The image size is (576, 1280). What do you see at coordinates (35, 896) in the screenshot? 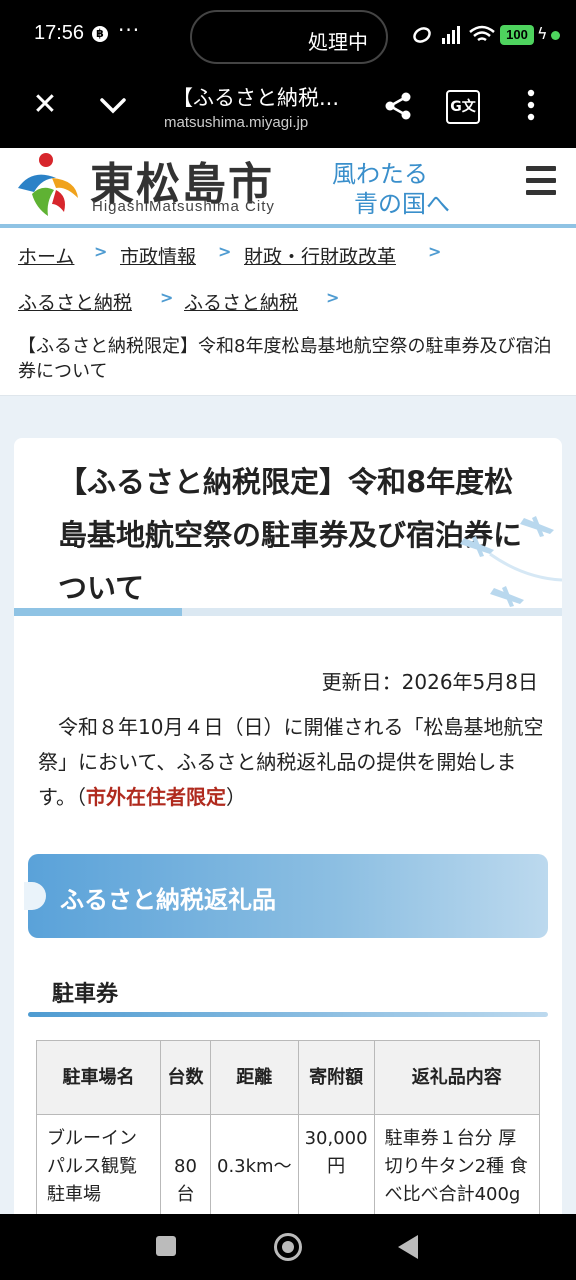
I see `heading-bullet` at bounding box center [35, 896].